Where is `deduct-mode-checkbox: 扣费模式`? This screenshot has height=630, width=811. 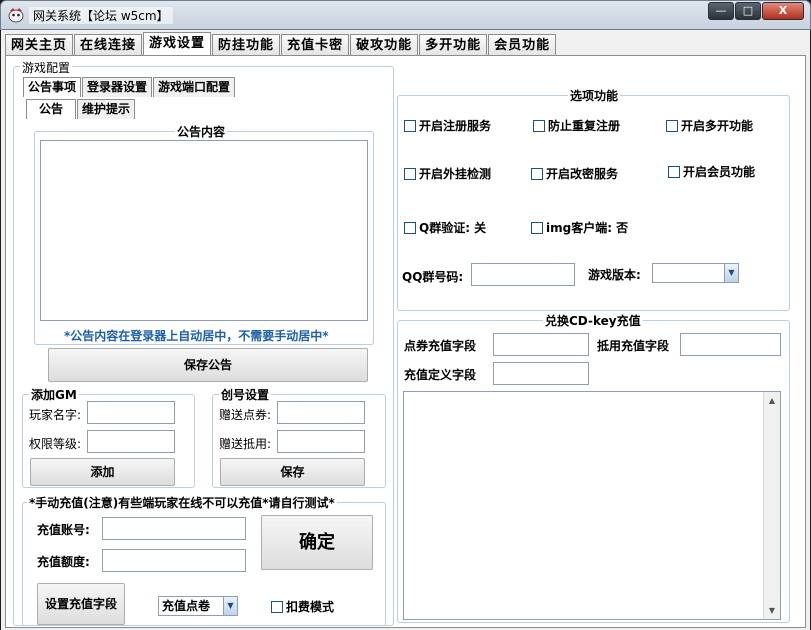
deduct-mode-checkbox: 扣费模式 is located at coordinates (302, 606).